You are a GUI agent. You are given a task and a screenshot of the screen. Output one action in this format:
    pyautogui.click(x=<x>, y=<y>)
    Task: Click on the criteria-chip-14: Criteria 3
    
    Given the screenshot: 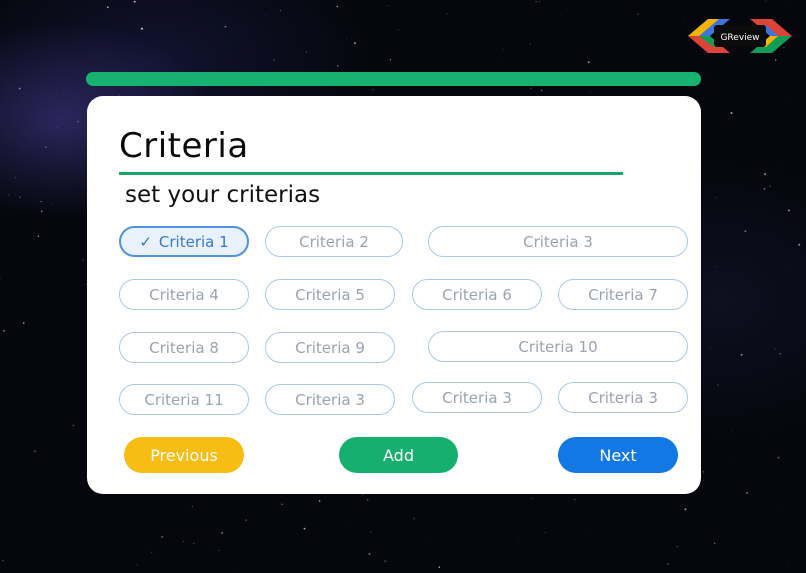 What is the action you would take?
    pyautogui.click(x=623, y=397)
    